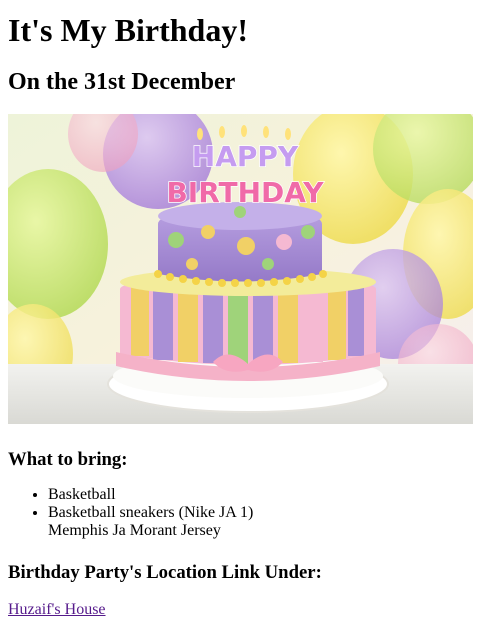 Image resolution: width=481 pixels, height=627 pixels. Describe the element at coordinates (165, 572) in the screenshot. I see `party-location-heading: Birthday Party's Location Link Under:` at that location.